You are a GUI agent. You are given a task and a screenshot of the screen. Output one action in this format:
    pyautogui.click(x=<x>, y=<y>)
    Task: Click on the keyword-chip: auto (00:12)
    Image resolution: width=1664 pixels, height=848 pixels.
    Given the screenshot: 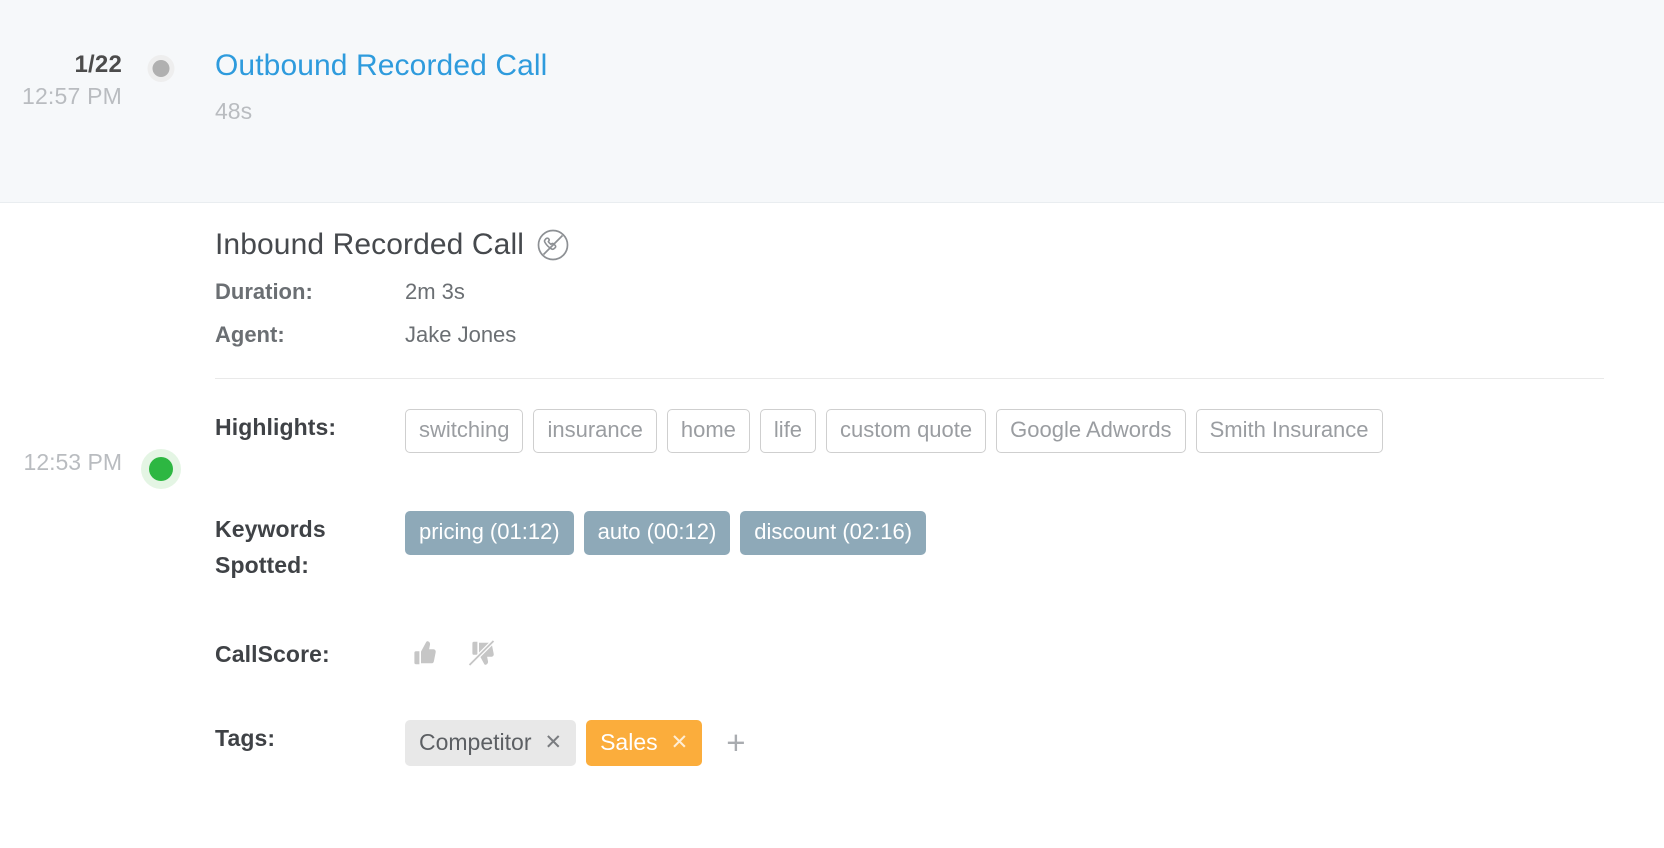 What is the action you would take?
    pyautogui.click(x=657, y=533)
    